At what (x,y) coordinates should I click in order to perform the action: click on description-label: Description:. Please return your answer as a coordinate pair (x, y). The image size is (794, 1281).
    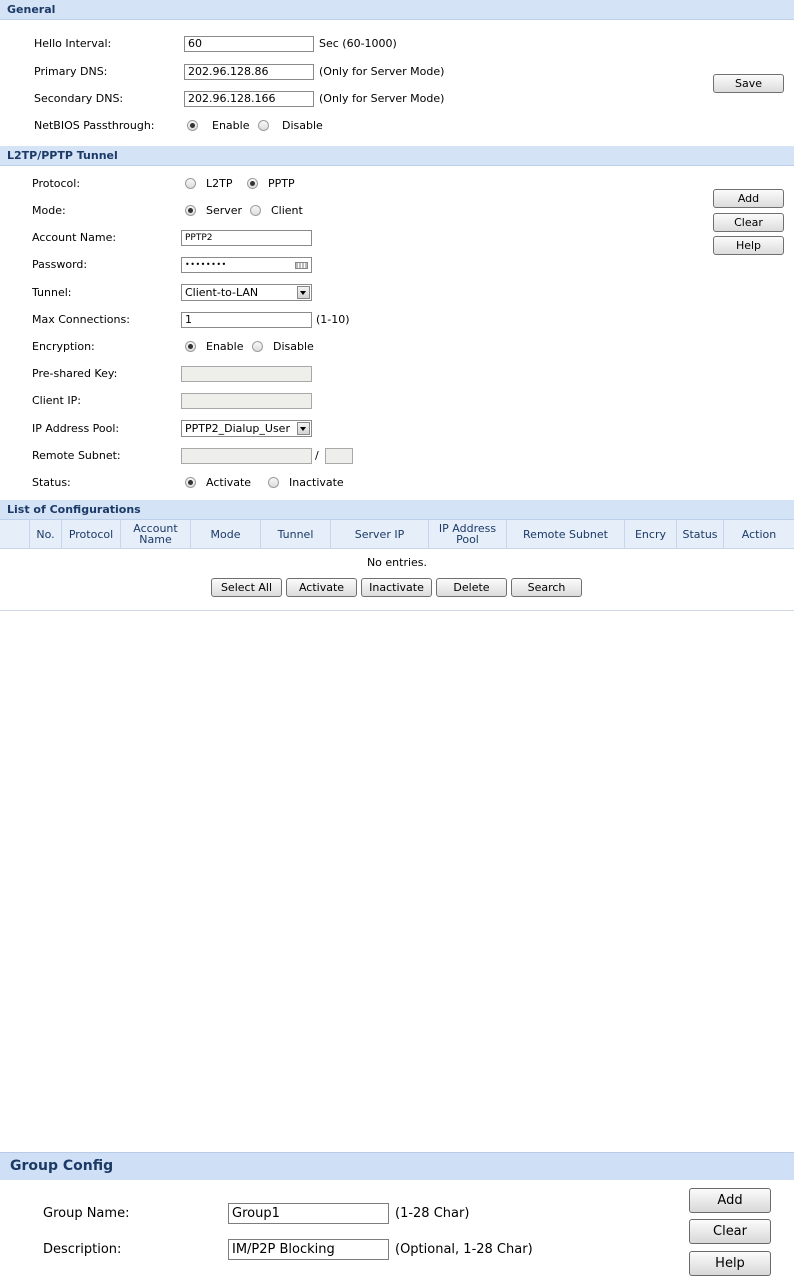
    Looking at the image, I should click on (82, 1249).